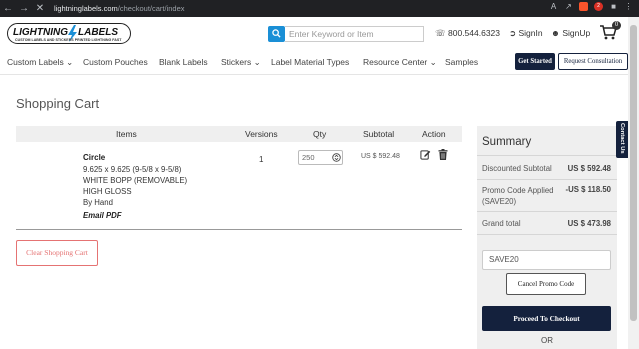 Image resolution: width=639 pixels, height=349 pixels. I want to click on request-consultation-button: Request Consultation, so click(593, 61).